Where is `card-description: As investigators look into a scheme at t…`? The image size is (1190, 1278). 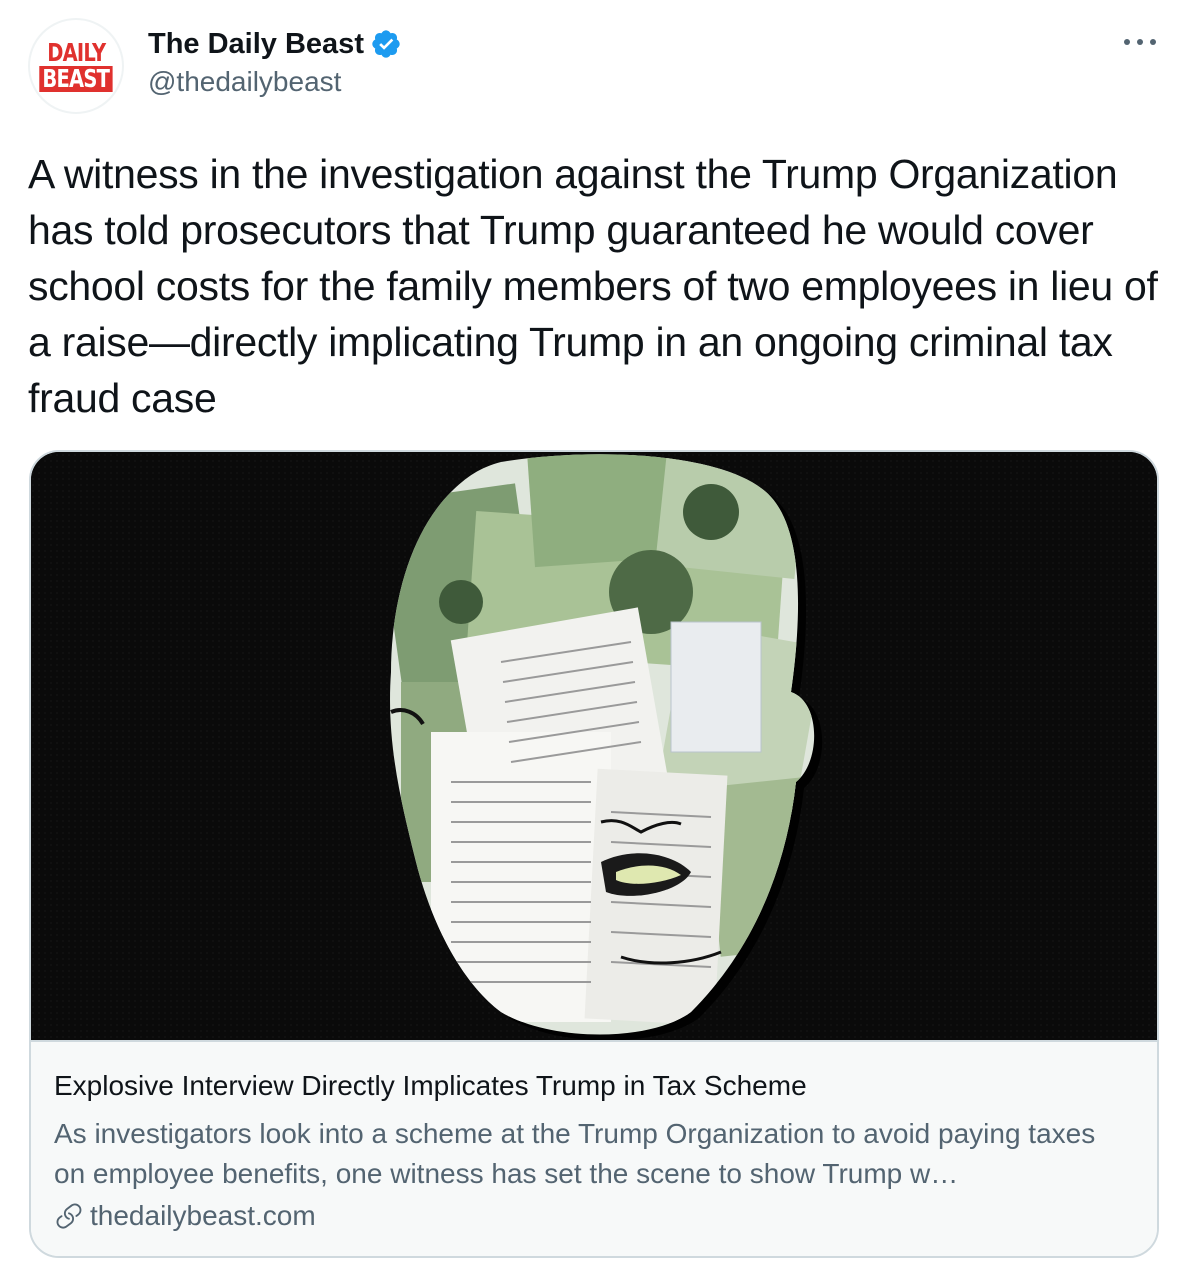 card-description: As investigators look into a scheme at t… is located at coordinates (575, 1153).